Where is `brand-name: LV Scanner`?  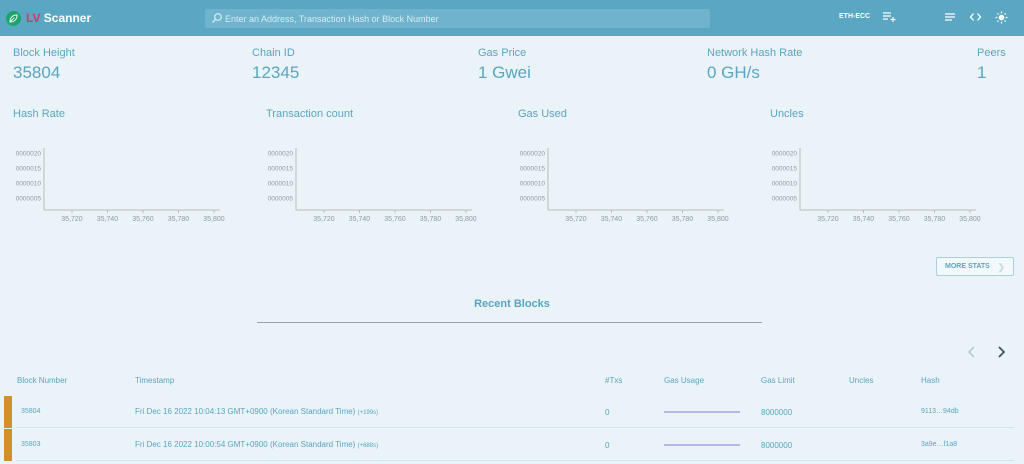 brand-name: LV Scanner is located at coordinates (58, 18).